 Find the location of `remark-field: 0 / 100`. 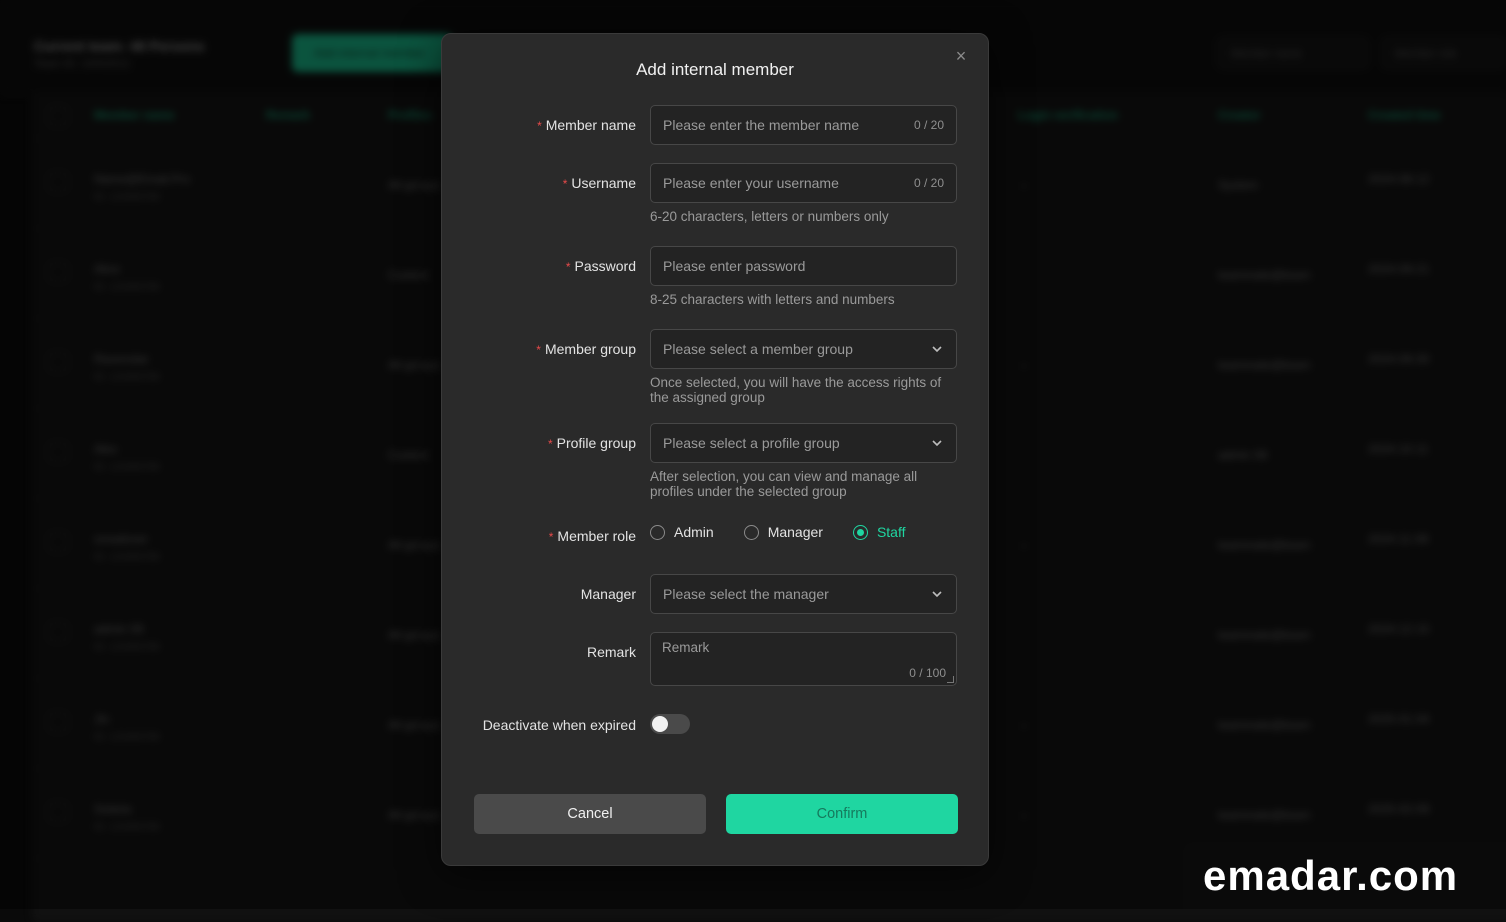

remark-field: 0 / 100 is located at coordinates (803, 659).